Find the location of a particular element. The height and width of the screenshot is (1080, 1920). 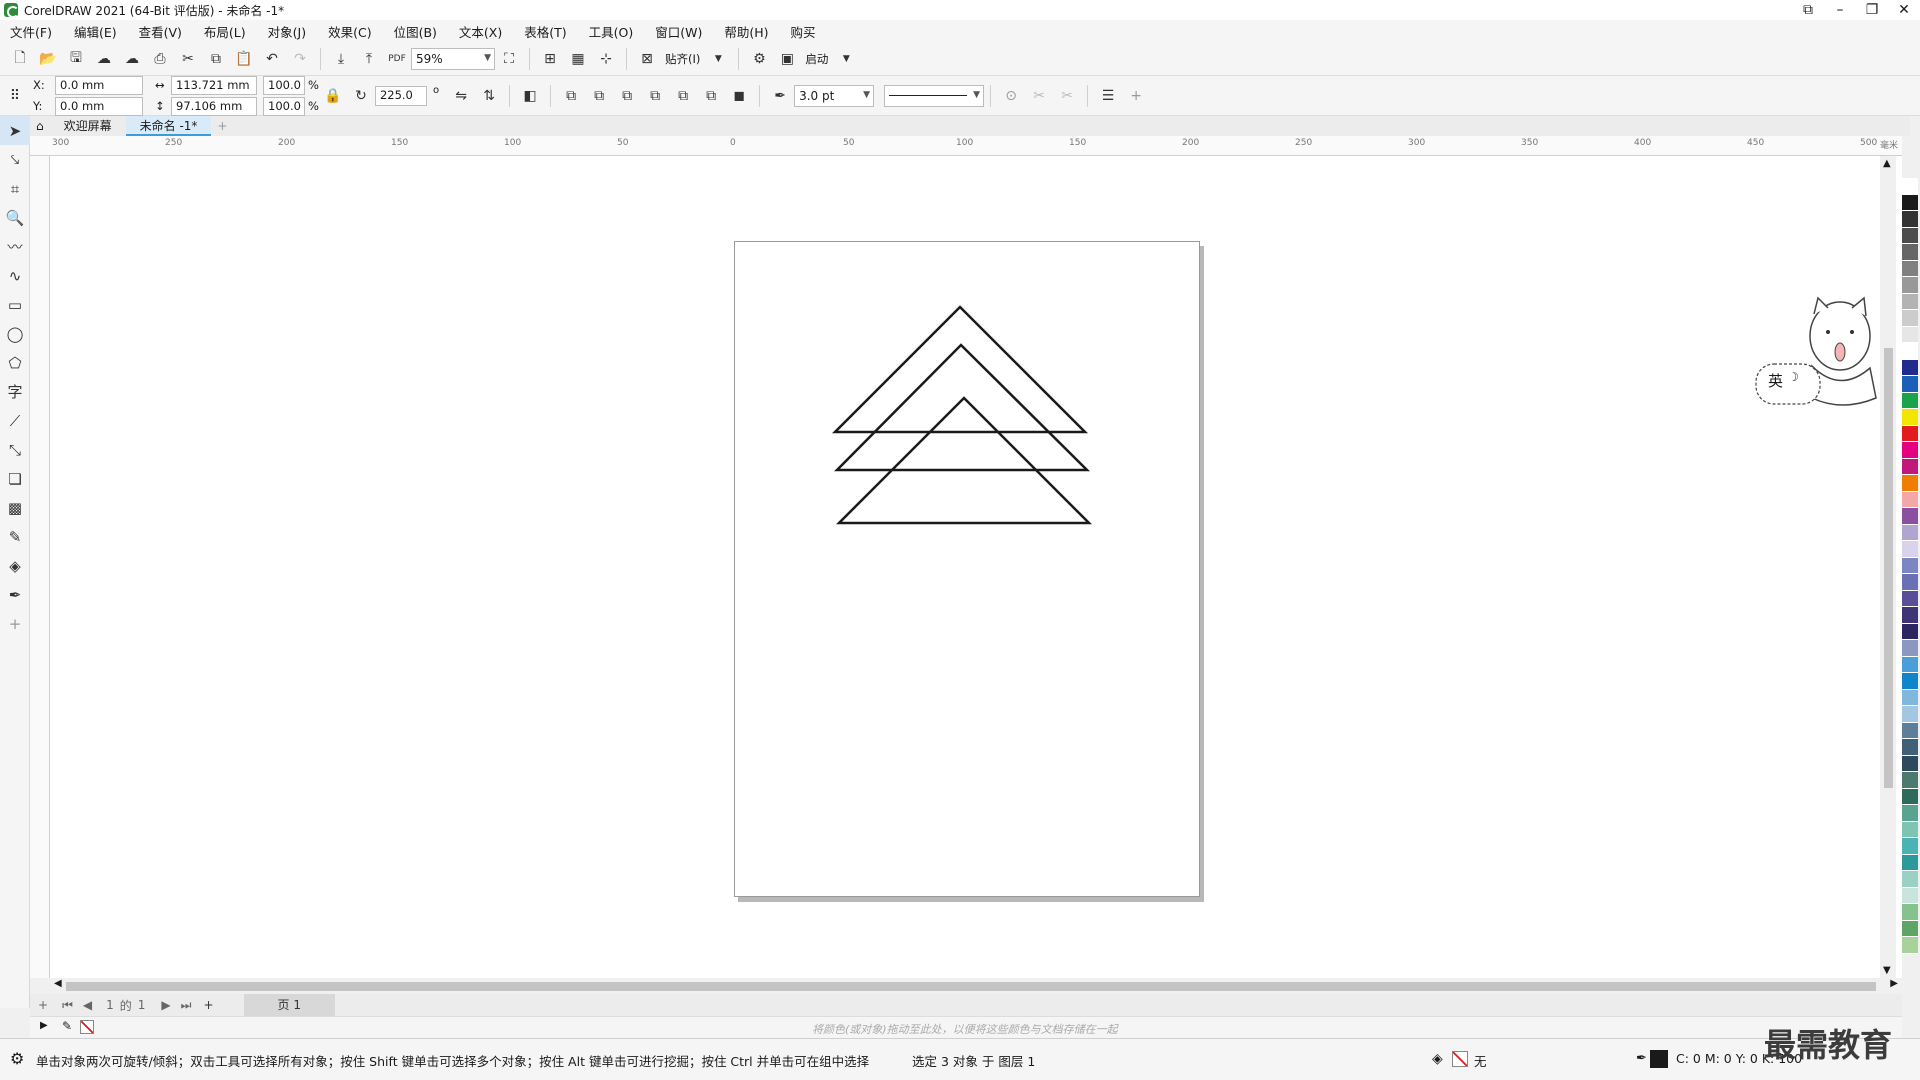

menu-text: 文本(X) is located at coordinates (480, 31).